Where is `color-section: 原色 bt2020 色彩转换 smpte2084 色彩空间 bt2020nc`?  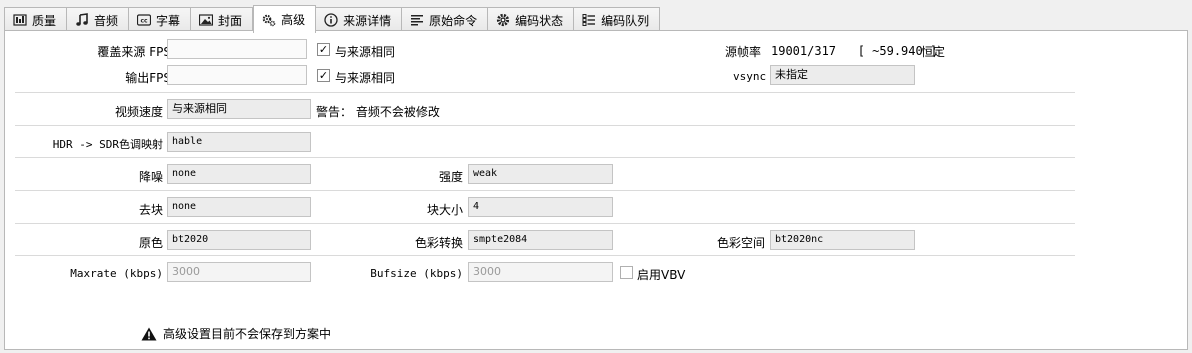
color-section: 原色 bt2020 色彩转换 smpte2084 色彩空间 bt2020nc is located at coordinates (545, 240).